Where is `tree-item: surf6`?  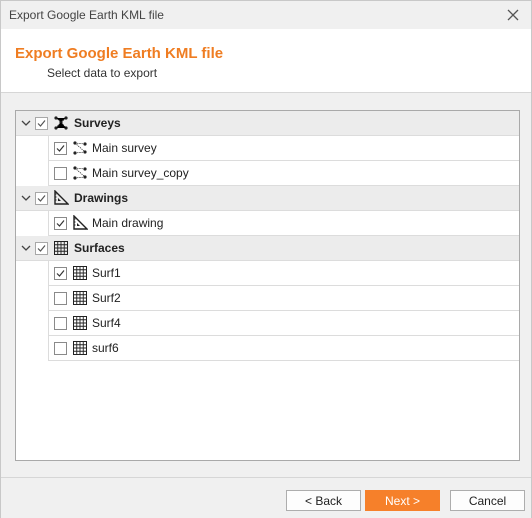
tree-item: surf6 is located at coordinates (267, 348).